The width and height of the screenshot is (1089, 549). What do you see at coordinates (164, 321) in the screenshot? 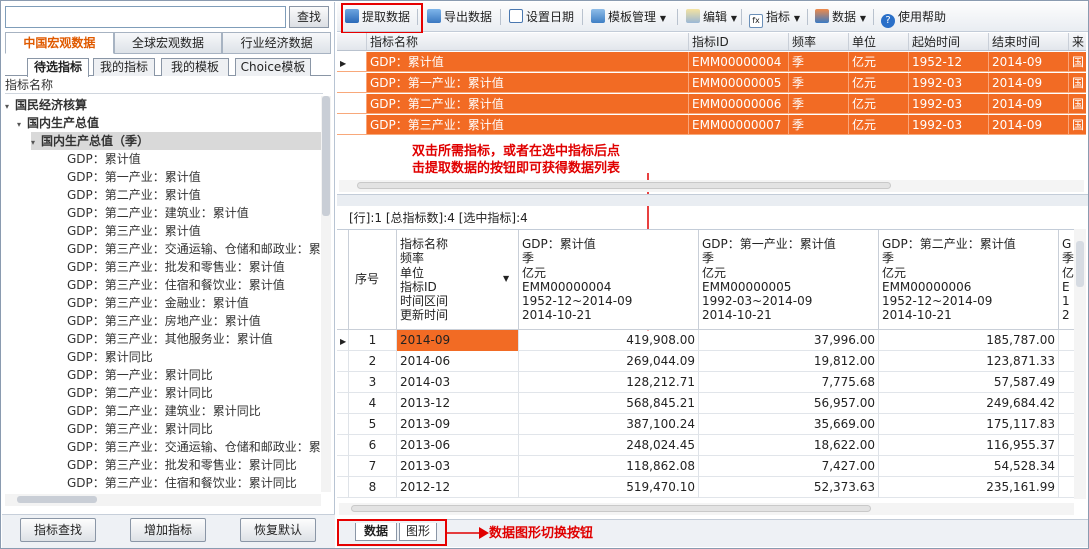
I see `tree-item: GDP：第三产业：房地产业：累计值` at bounding box center [164, 321].